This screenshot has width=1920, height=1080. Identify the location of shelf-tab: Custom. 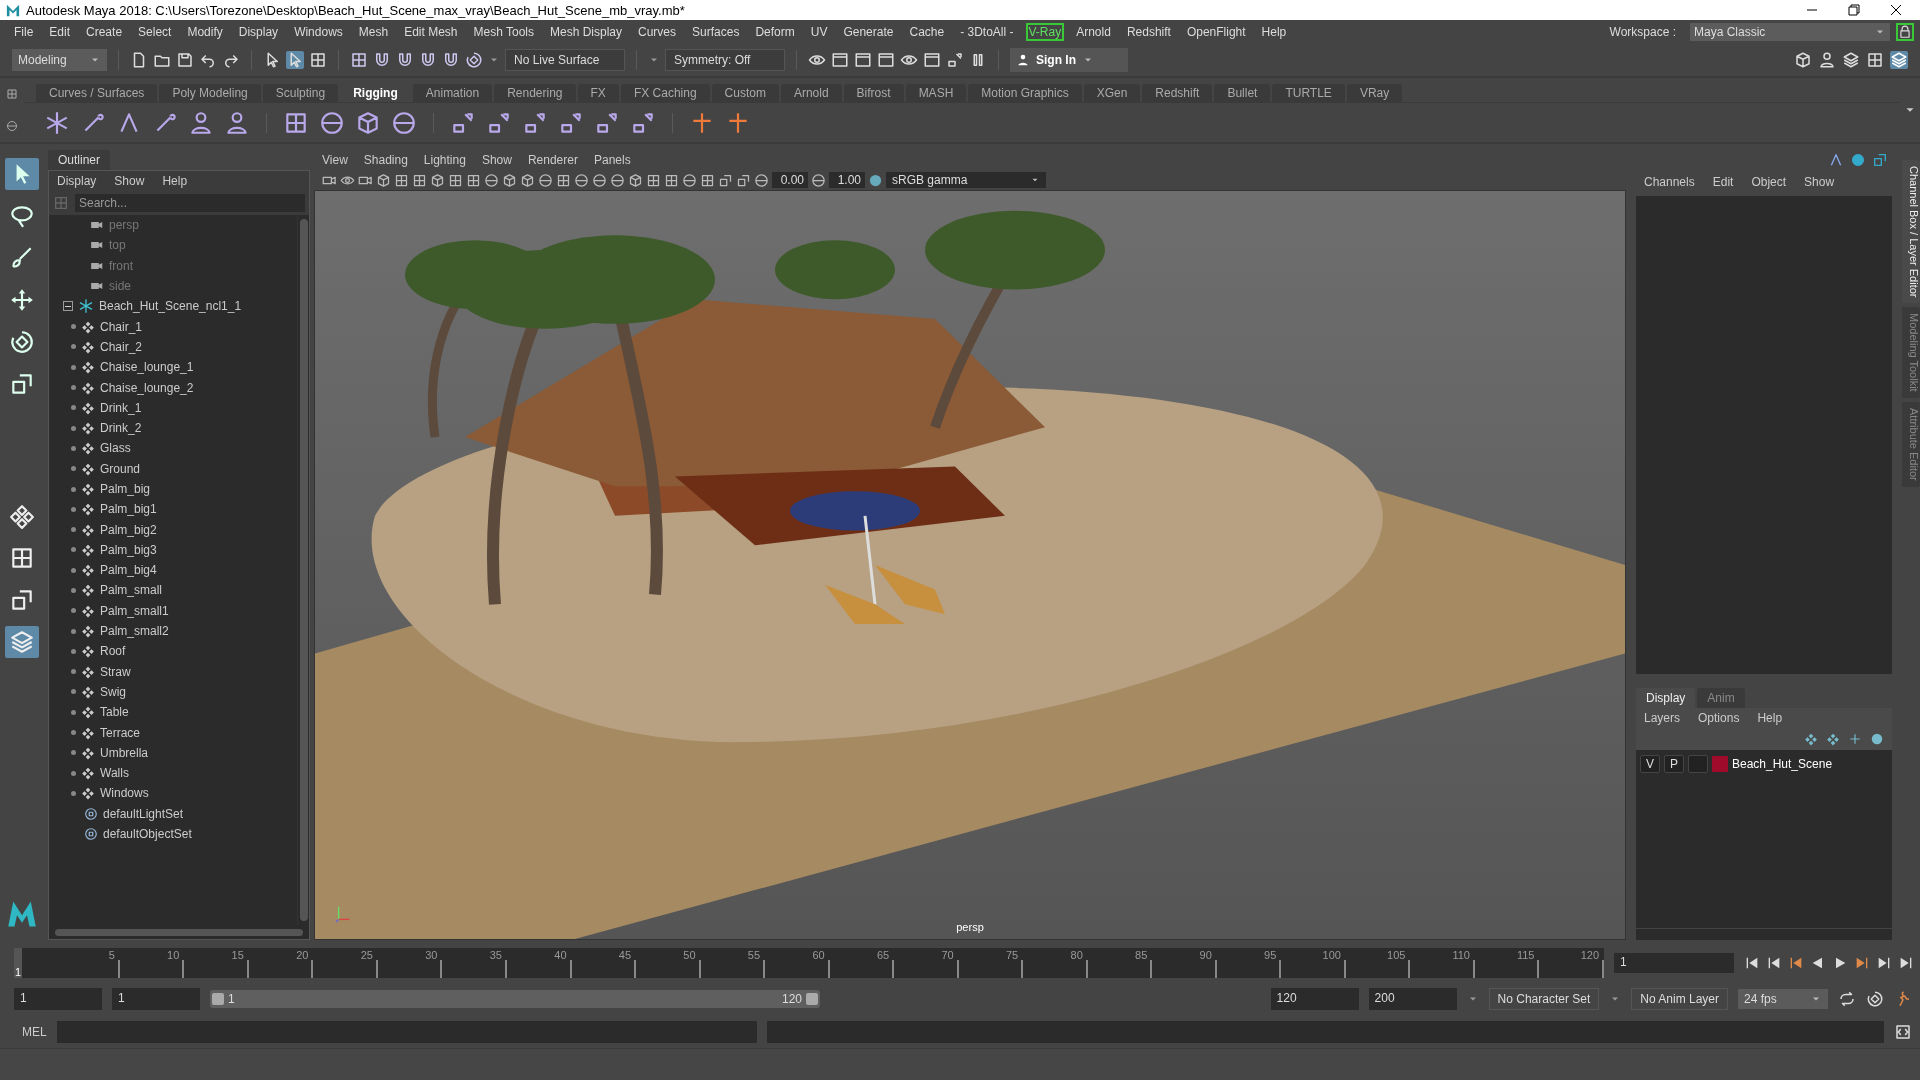
(745, 93).